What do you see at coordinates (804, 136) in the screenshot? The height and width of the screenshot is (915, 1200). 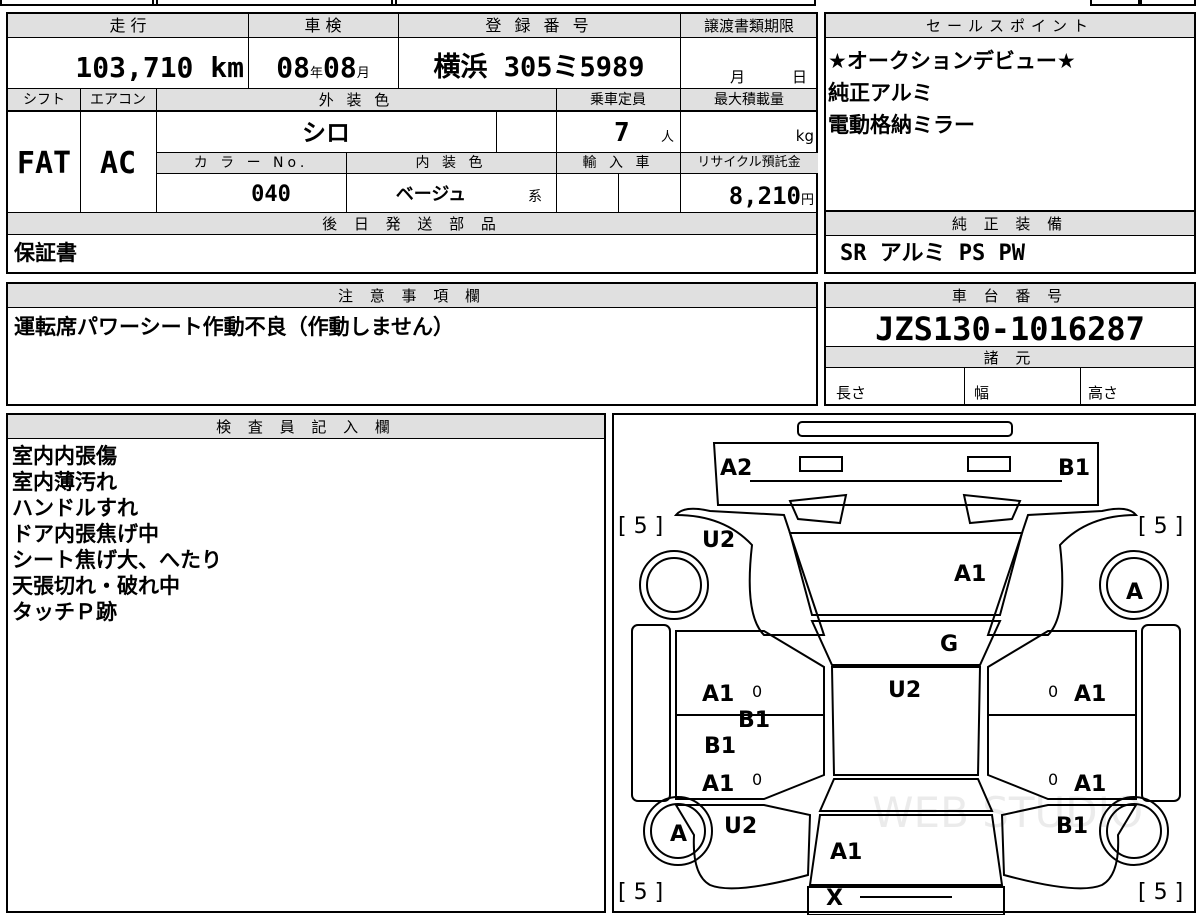 I see `max-load-unit: kg` at bounding box center [804, 136].